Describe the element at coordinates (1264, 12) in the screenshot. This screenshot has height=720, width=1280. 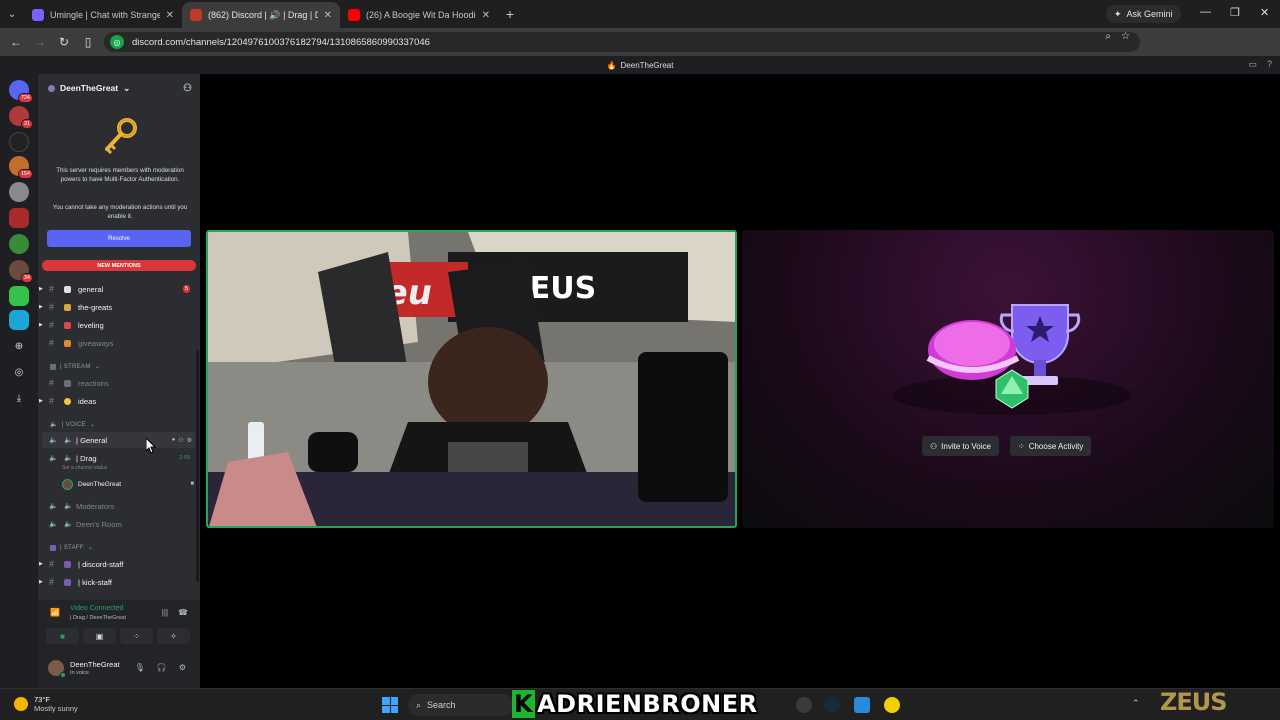
I see `close-window-icon: ✕` at that location.